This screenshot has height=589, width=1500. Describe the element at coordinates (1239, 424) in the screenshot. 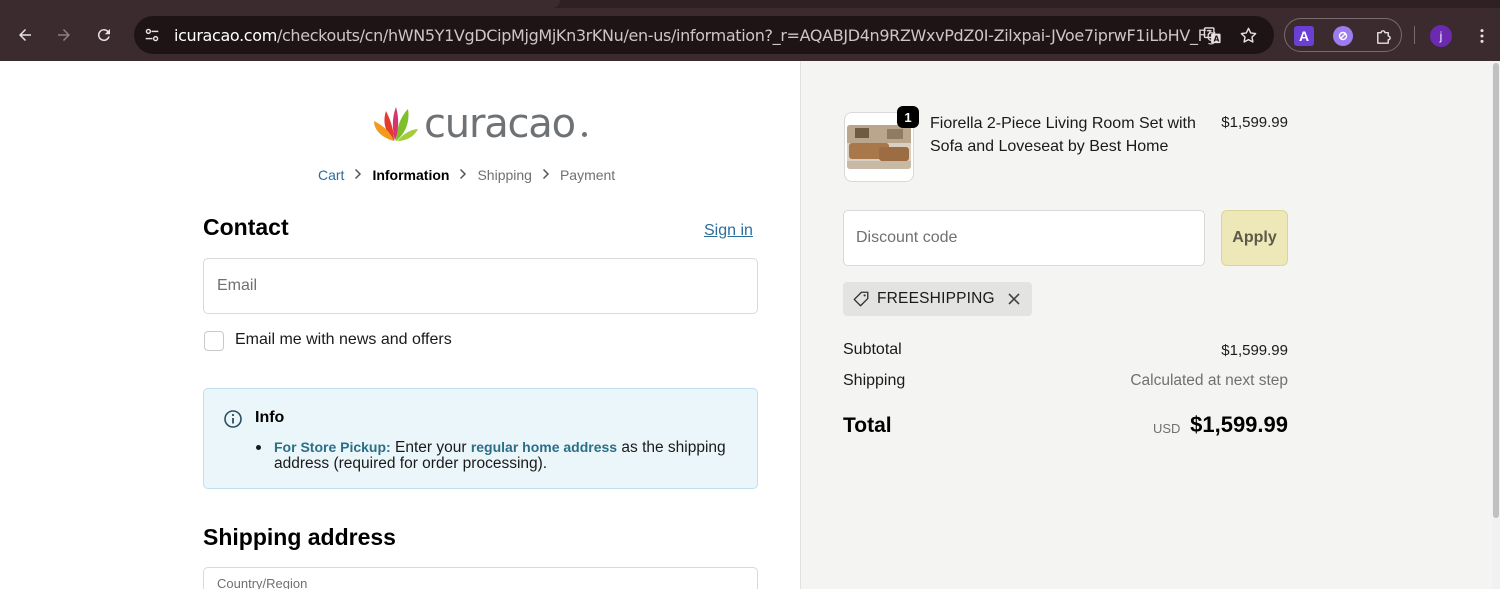

I see `total-amount: $1,599.99` at that location.